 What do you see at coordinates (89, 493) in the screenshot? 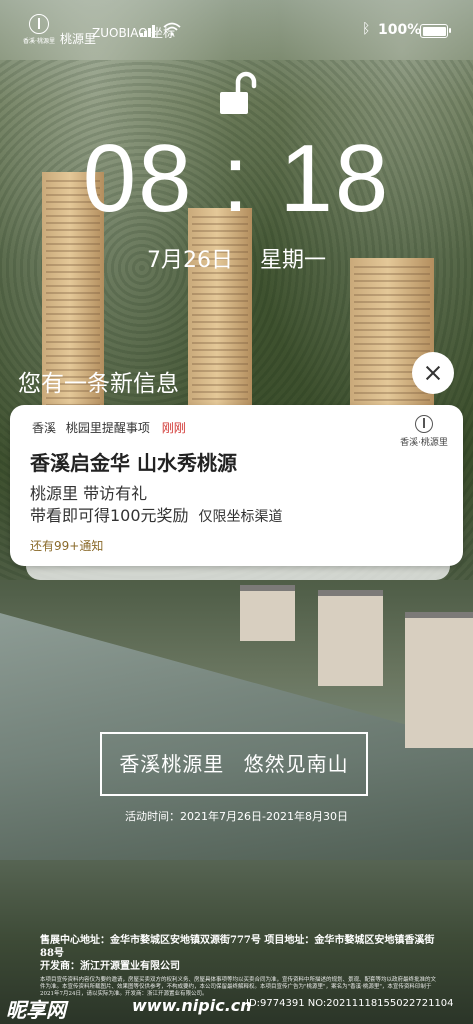
I see `notification-line: 桃源里 带访有礼` at bounding box center [89, 493].